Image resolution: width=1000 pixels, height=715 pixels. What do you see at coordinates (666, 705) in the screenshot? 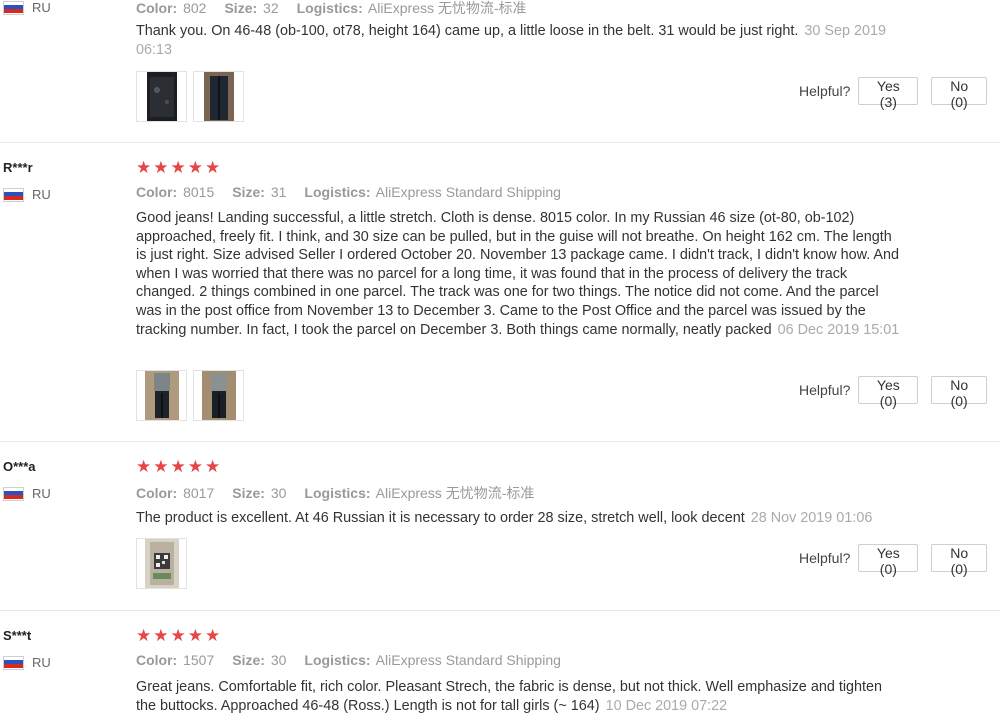
I see `review-date: 10 Dec 2019 07:22` at bounding box center [666, 705].